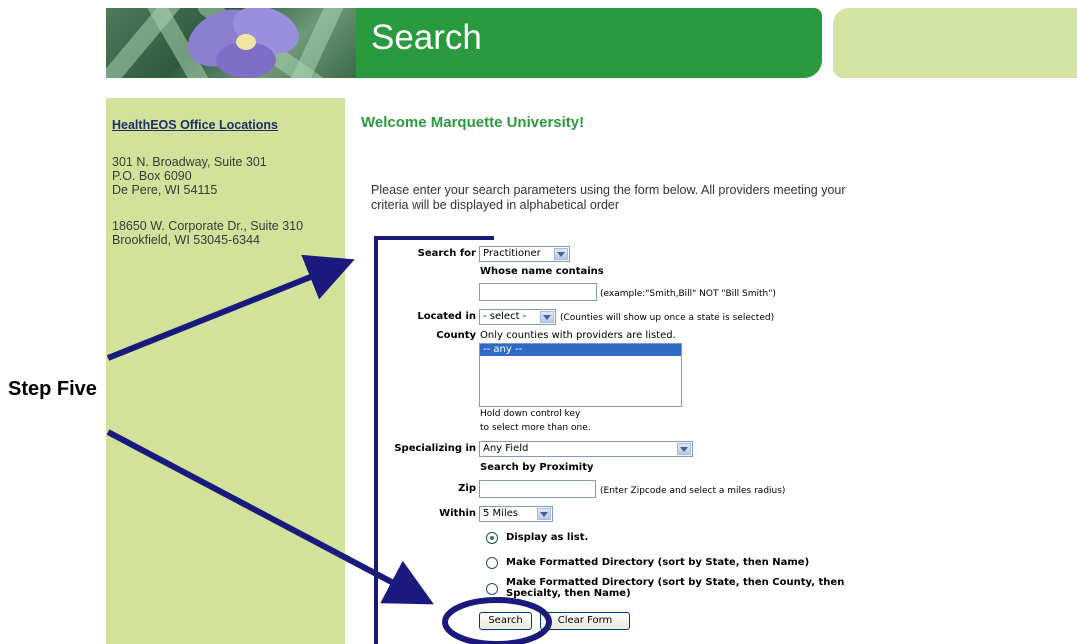 Image resolution: width=1077 pixels, height=644 pixels. Describe the element at coordinates (497, 620) in the screenshot. I see `search-button-highlight-circle` at that location.